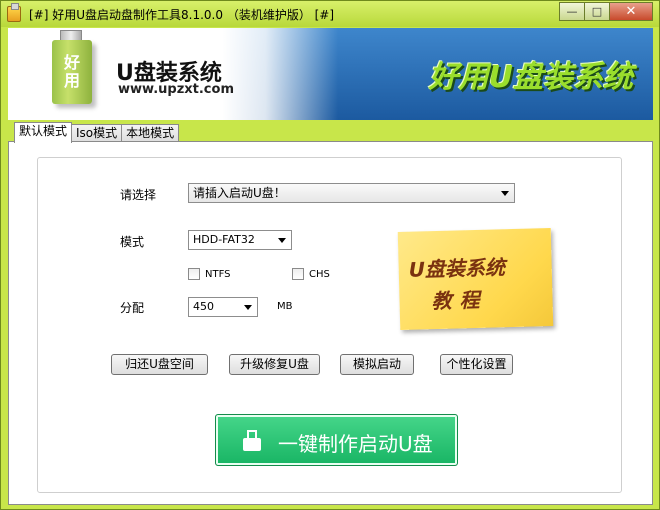 Image resolution: width=660 pixels, height=510 pixels. I want to click on allocation-label: 分配, so click(132, 308).